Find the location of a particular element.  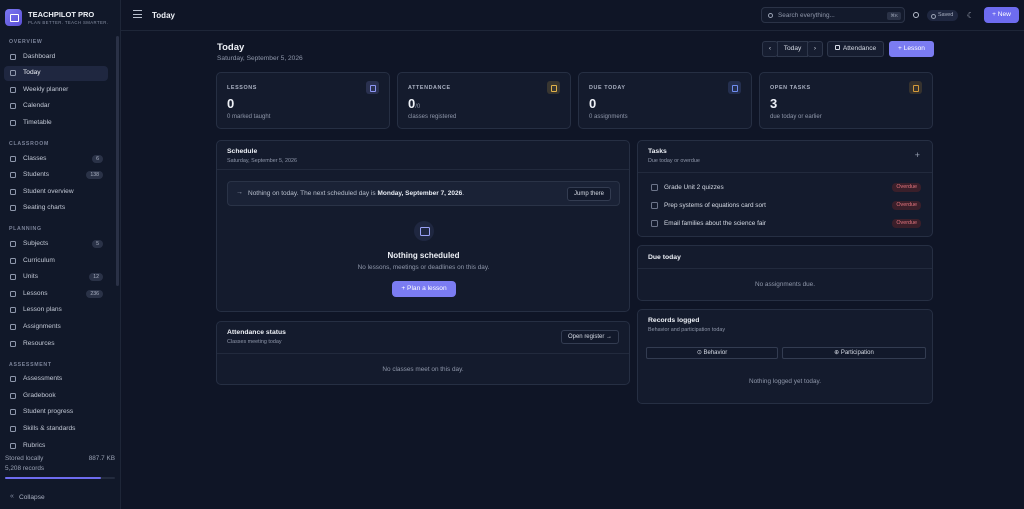

sidebar-item-label: Assessments is located at coordinates (43, 379).